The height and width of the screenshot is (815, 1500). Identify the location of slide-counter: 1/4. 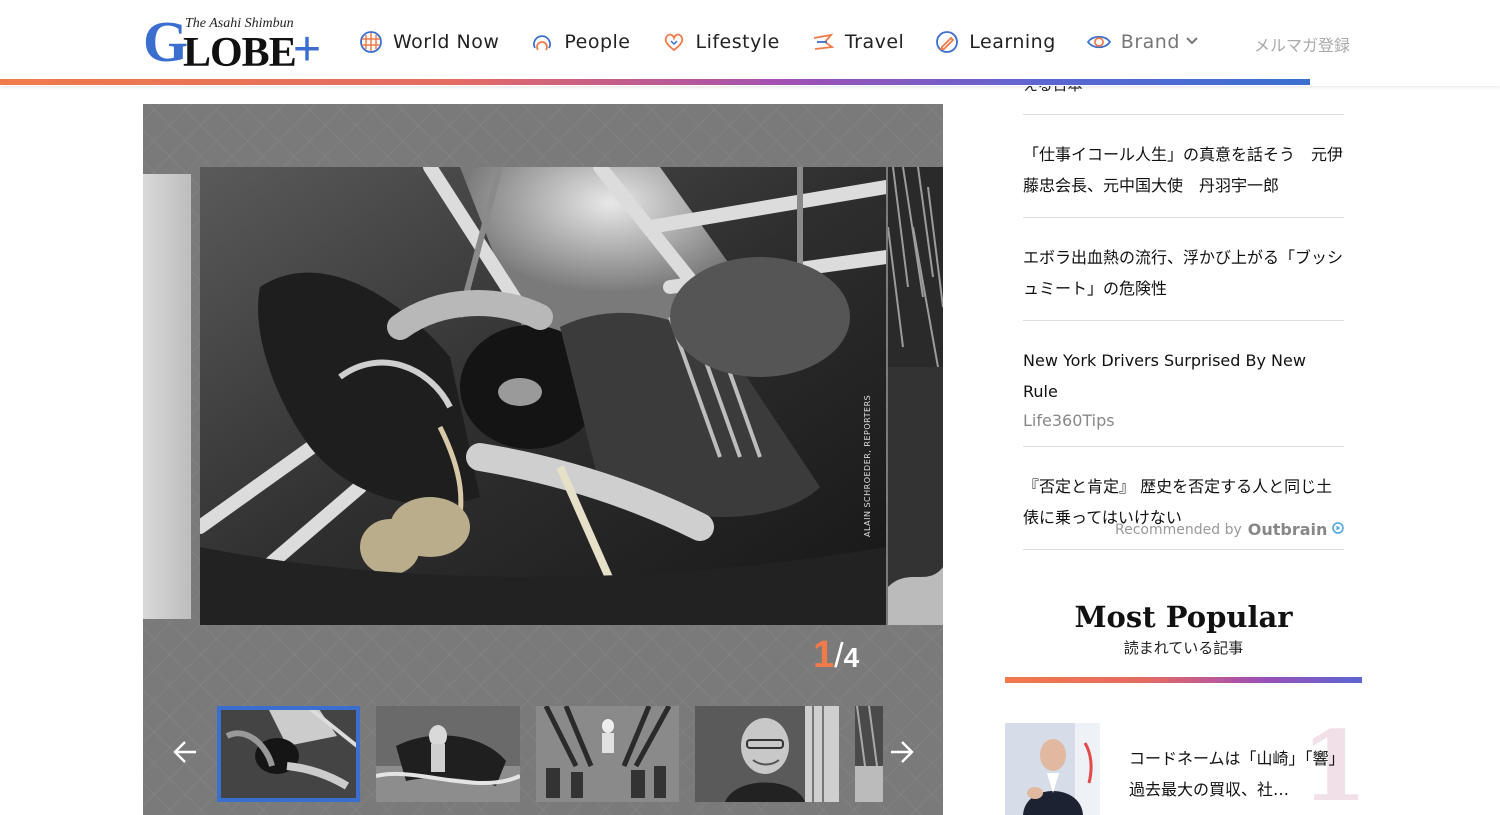
(836, 655).